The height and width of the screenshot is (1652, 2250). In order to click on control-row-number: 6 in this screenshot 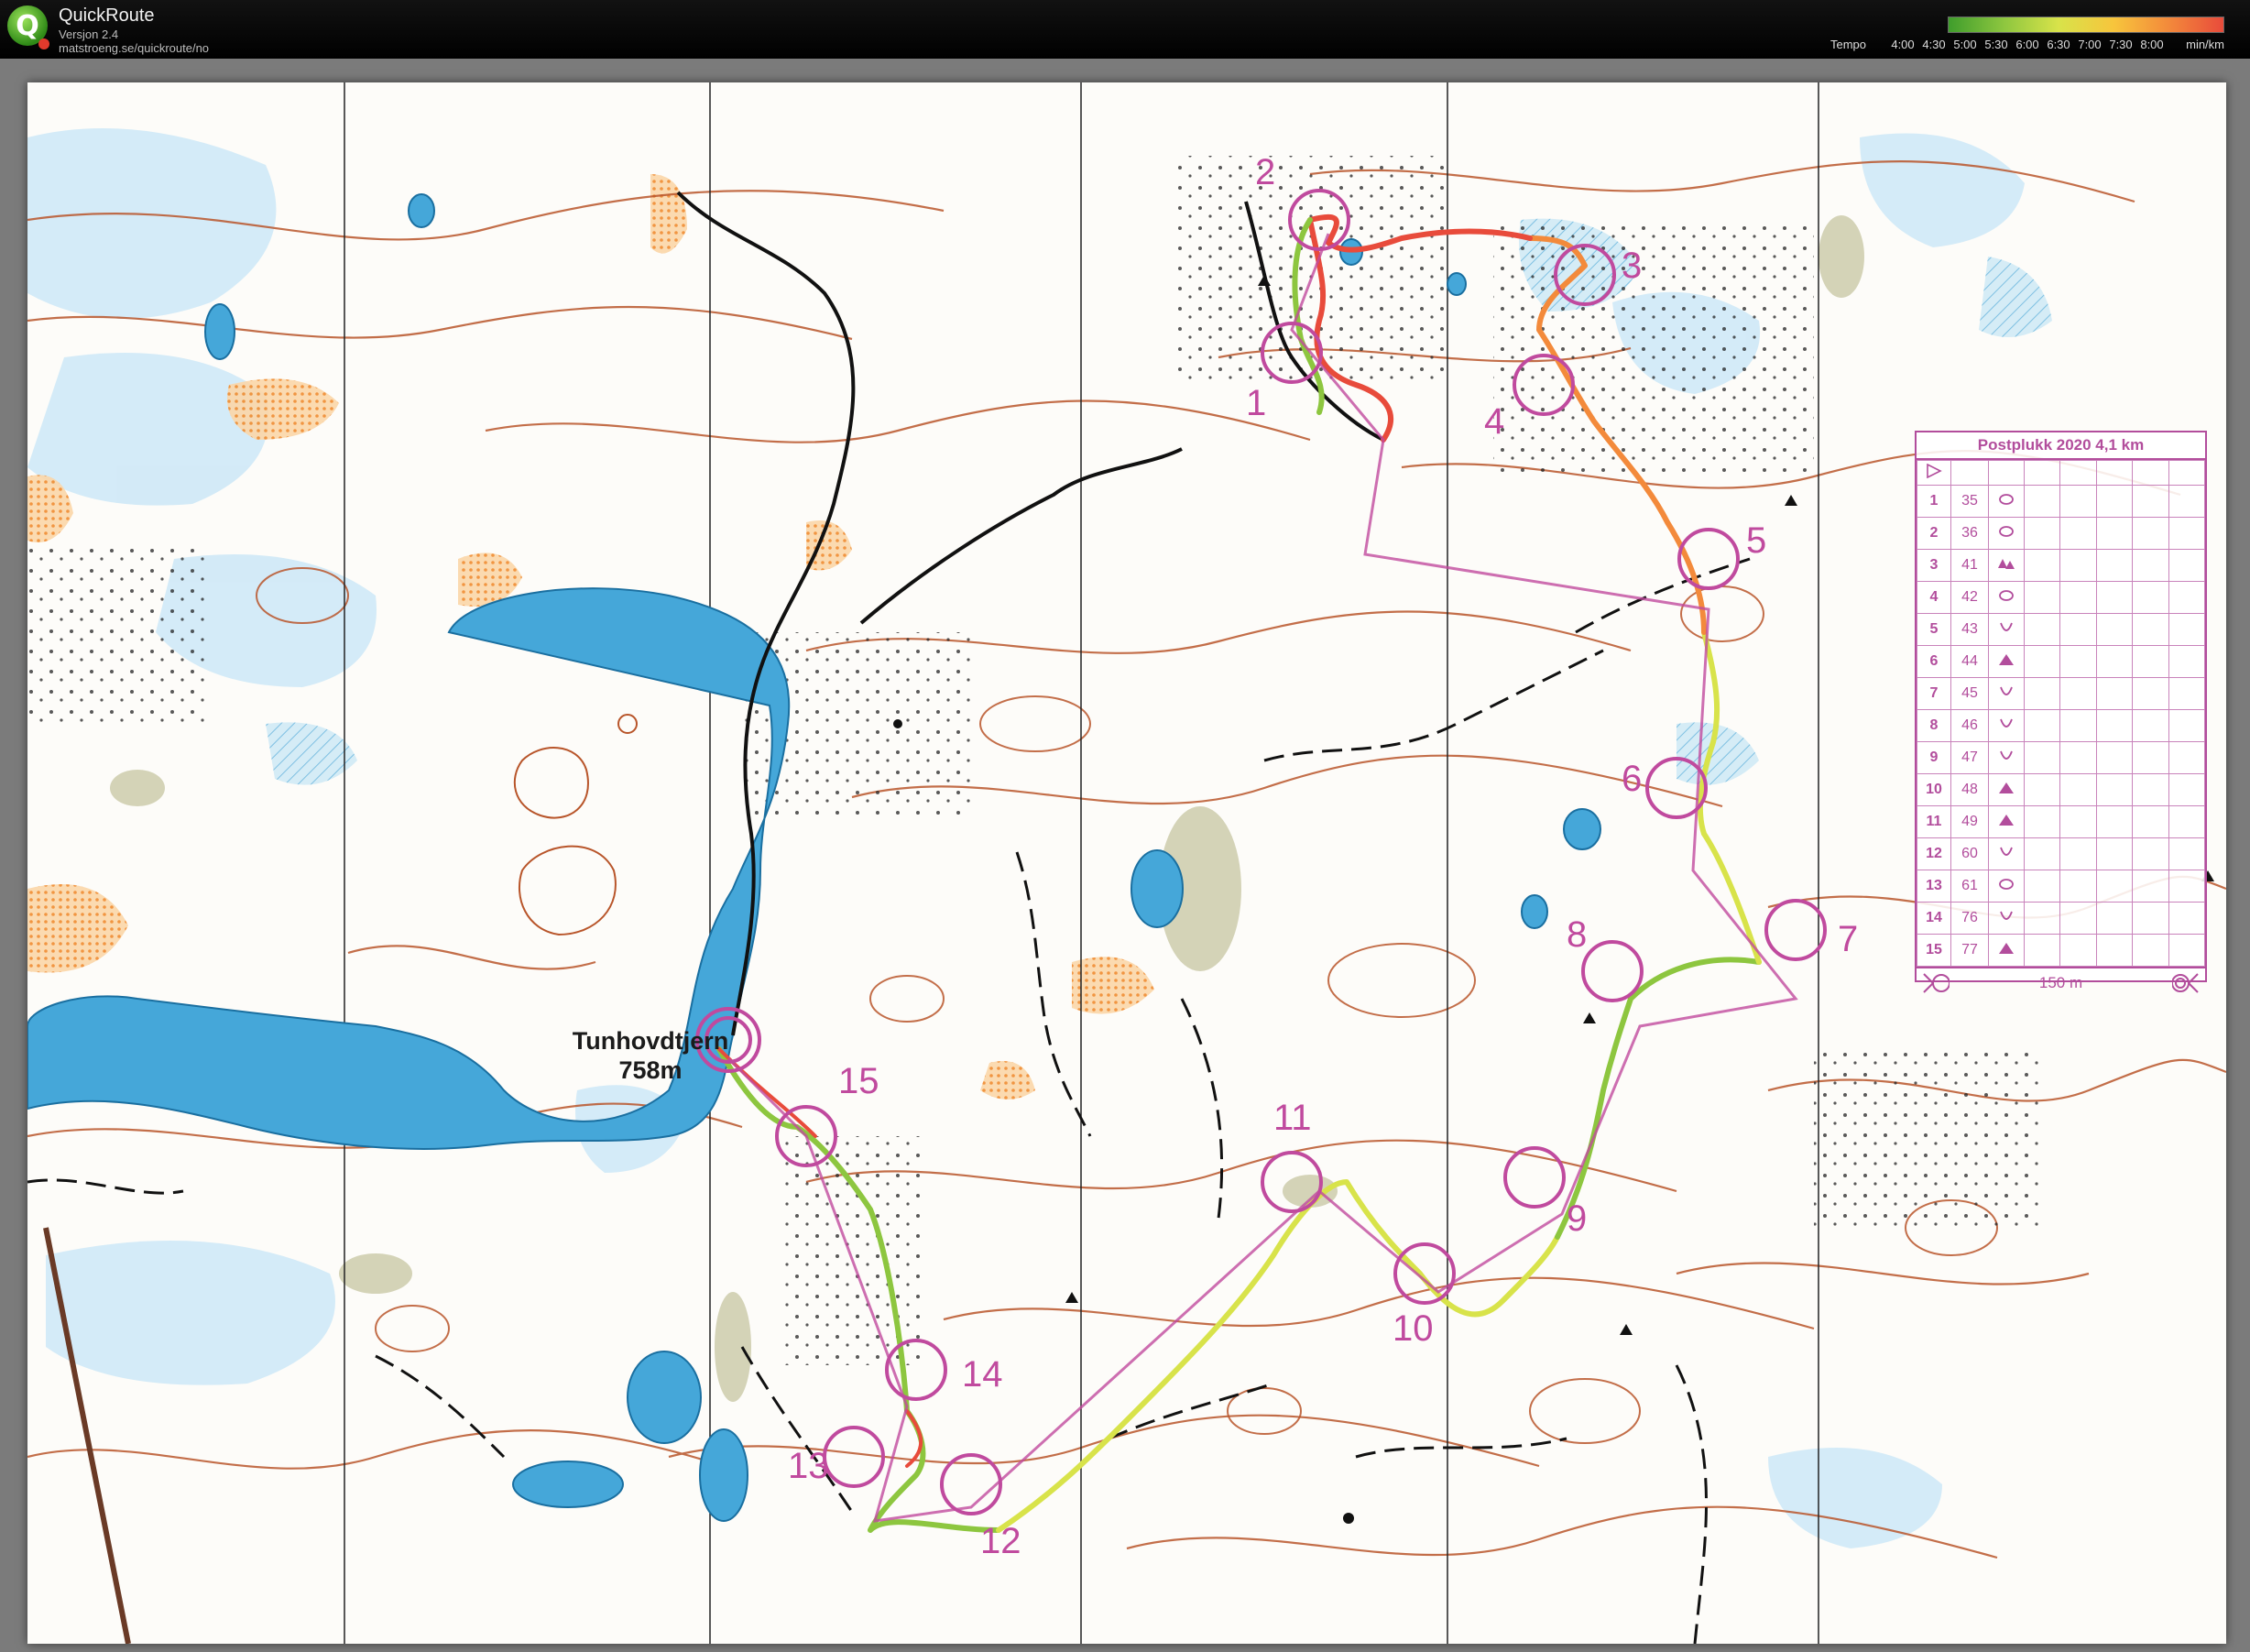, I will do `click(1934, 661)`.